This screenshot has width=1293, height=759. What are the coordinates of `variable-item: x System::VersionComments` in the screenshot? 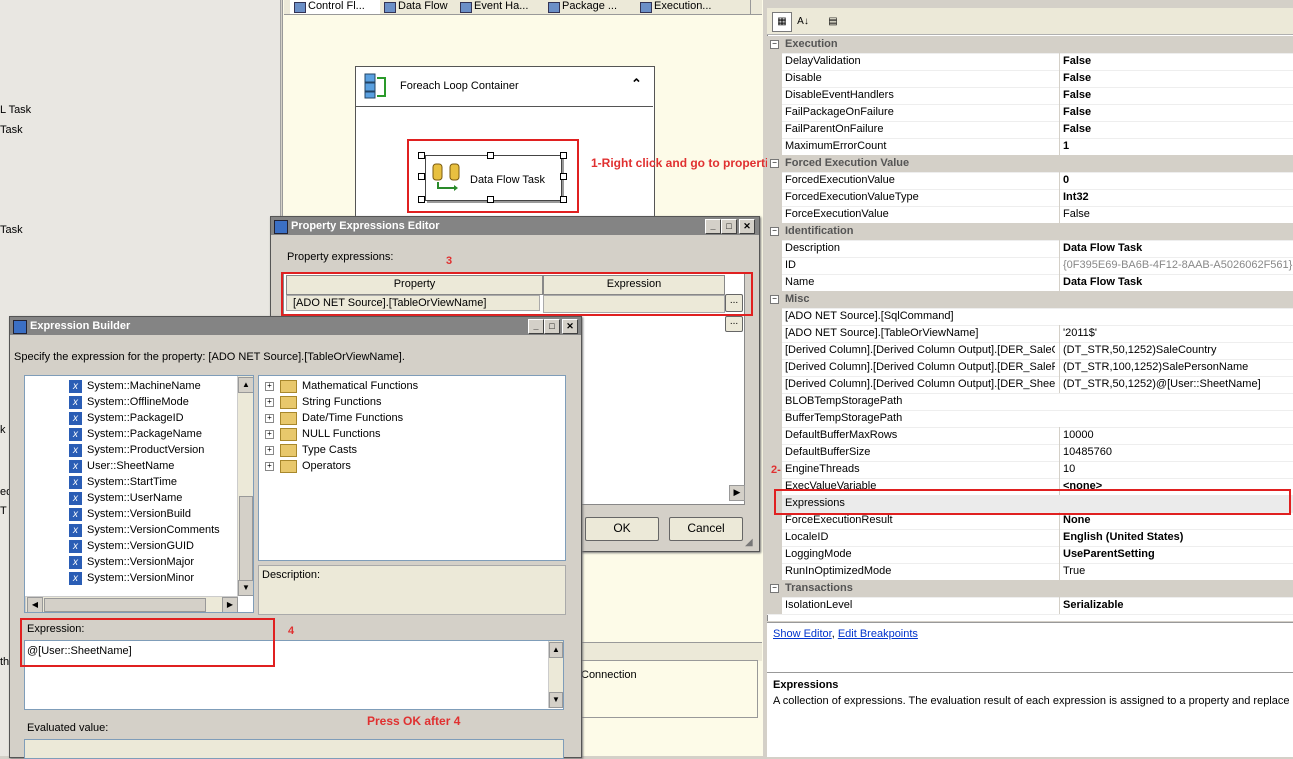 It's located at (144, 530).